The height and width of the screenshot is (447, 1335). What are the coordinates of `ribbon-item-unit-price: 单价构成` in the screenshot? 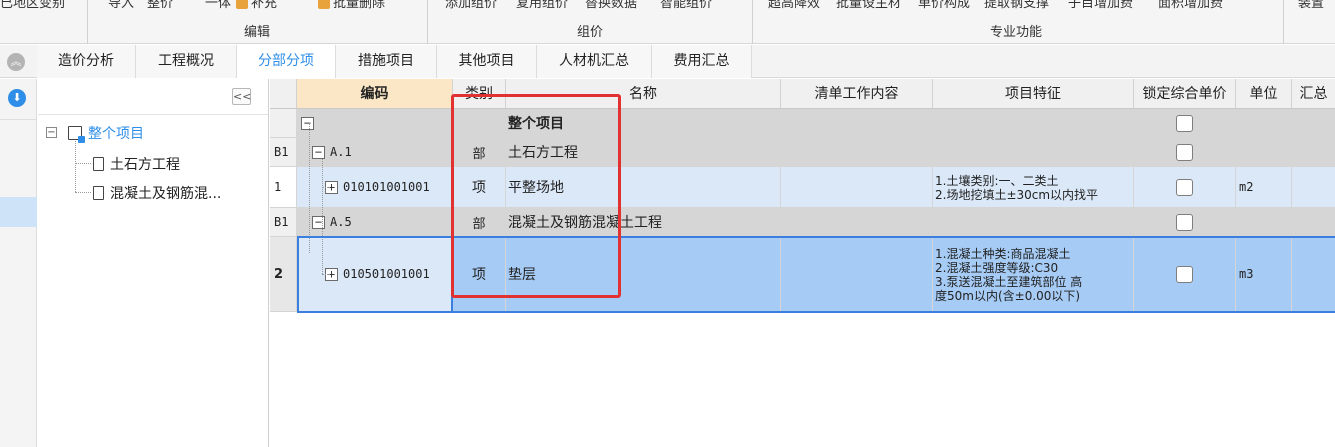 It's located at (944, 5).